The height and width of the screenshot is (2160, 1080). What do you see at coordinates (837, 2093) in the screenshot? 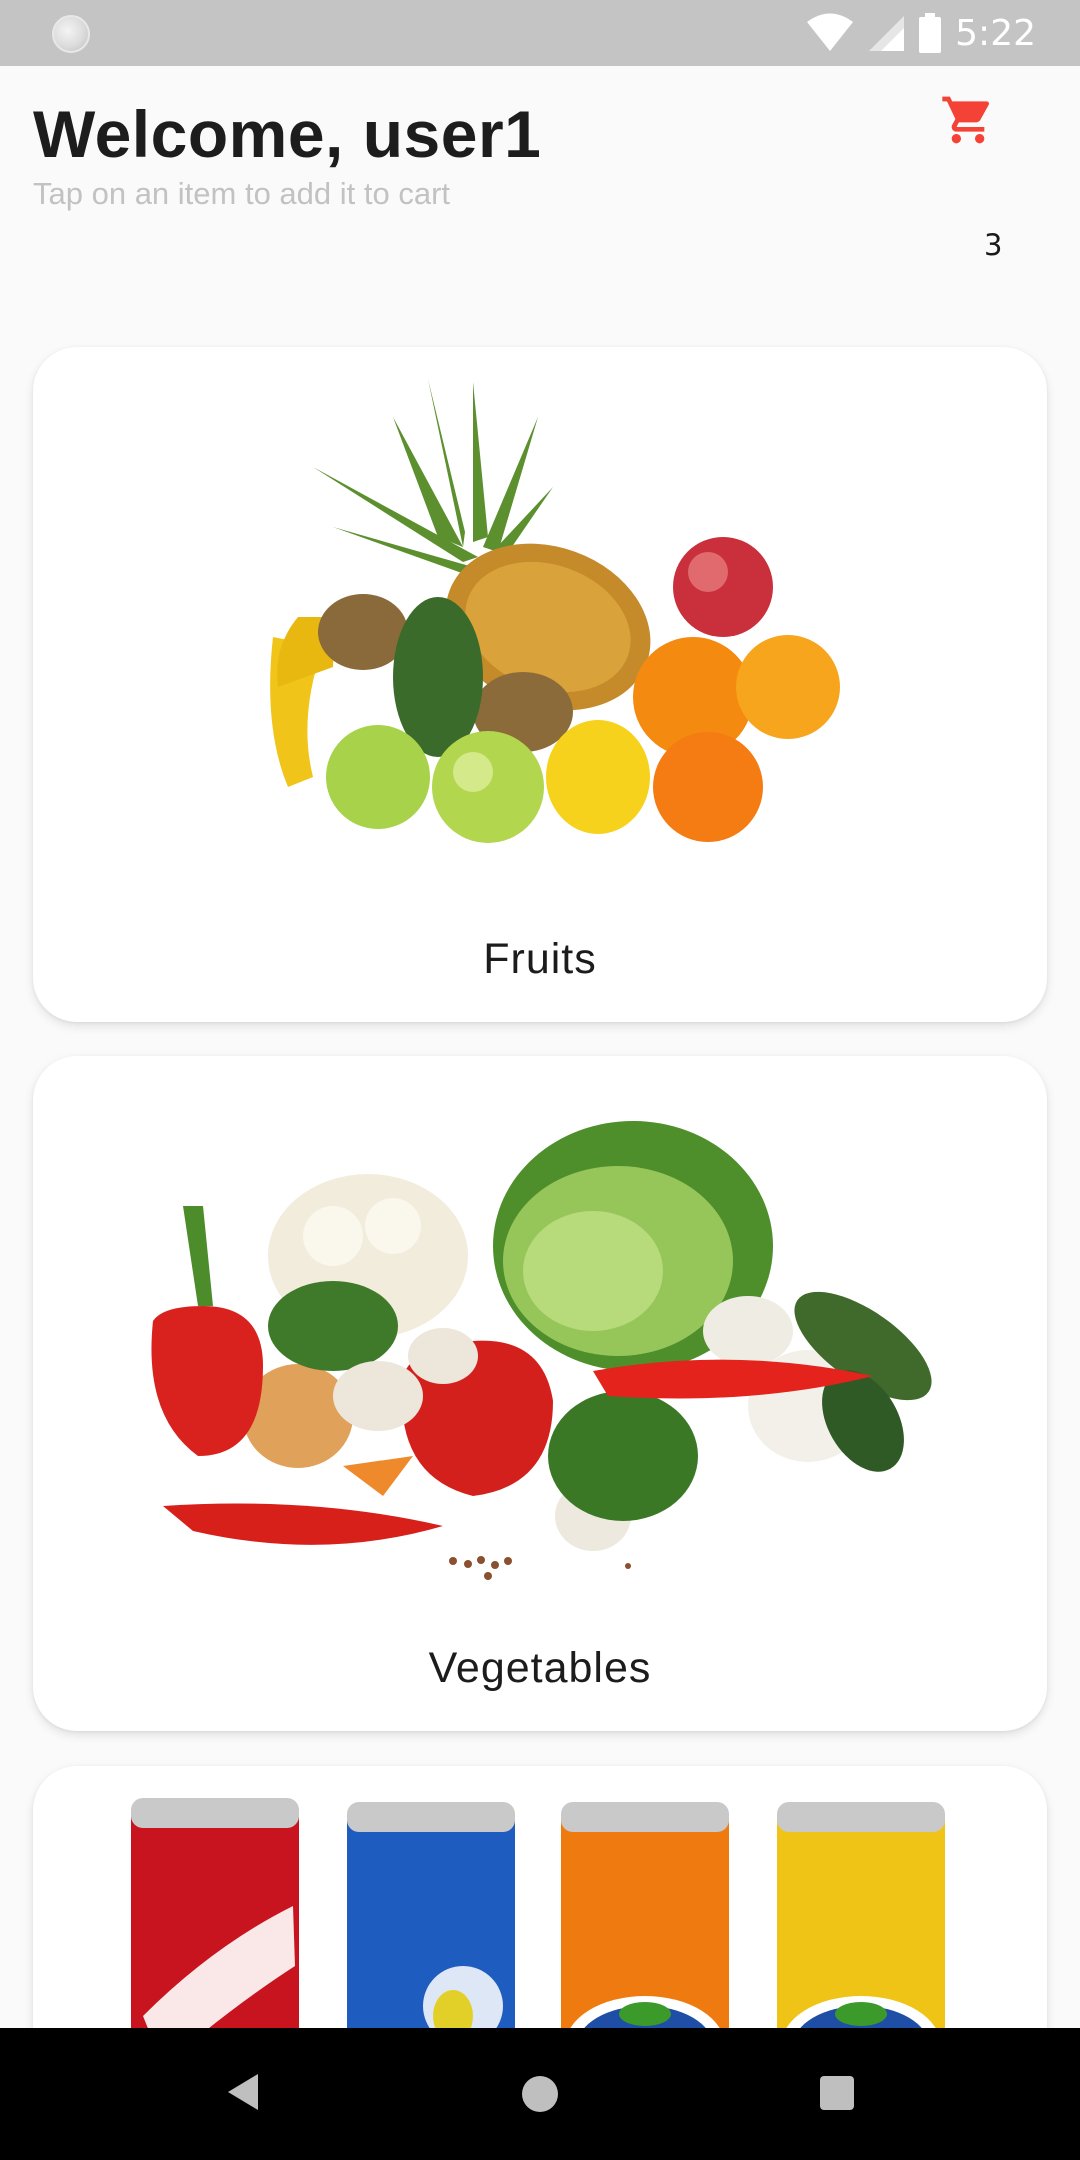
I see `recents-icon` at bounding box center [837, 2093].